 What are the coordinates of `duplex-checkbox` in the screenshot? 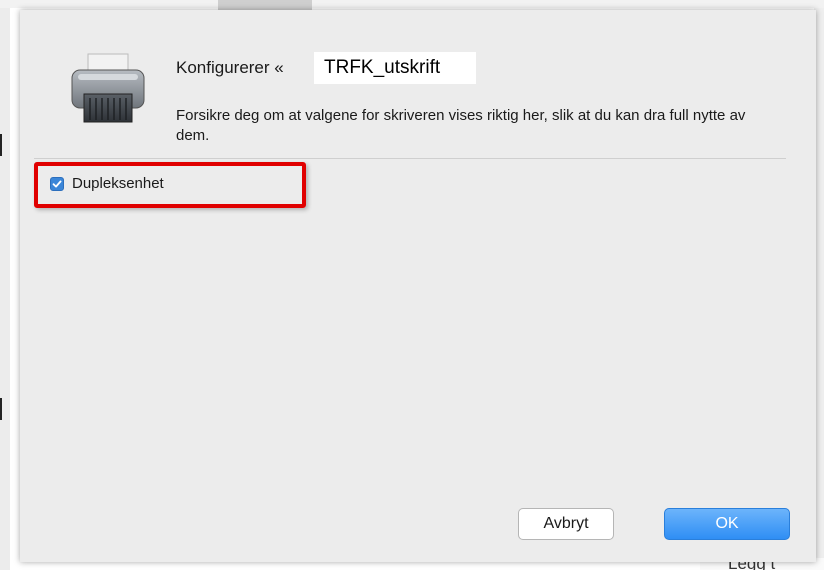 It's located at (57, 184).